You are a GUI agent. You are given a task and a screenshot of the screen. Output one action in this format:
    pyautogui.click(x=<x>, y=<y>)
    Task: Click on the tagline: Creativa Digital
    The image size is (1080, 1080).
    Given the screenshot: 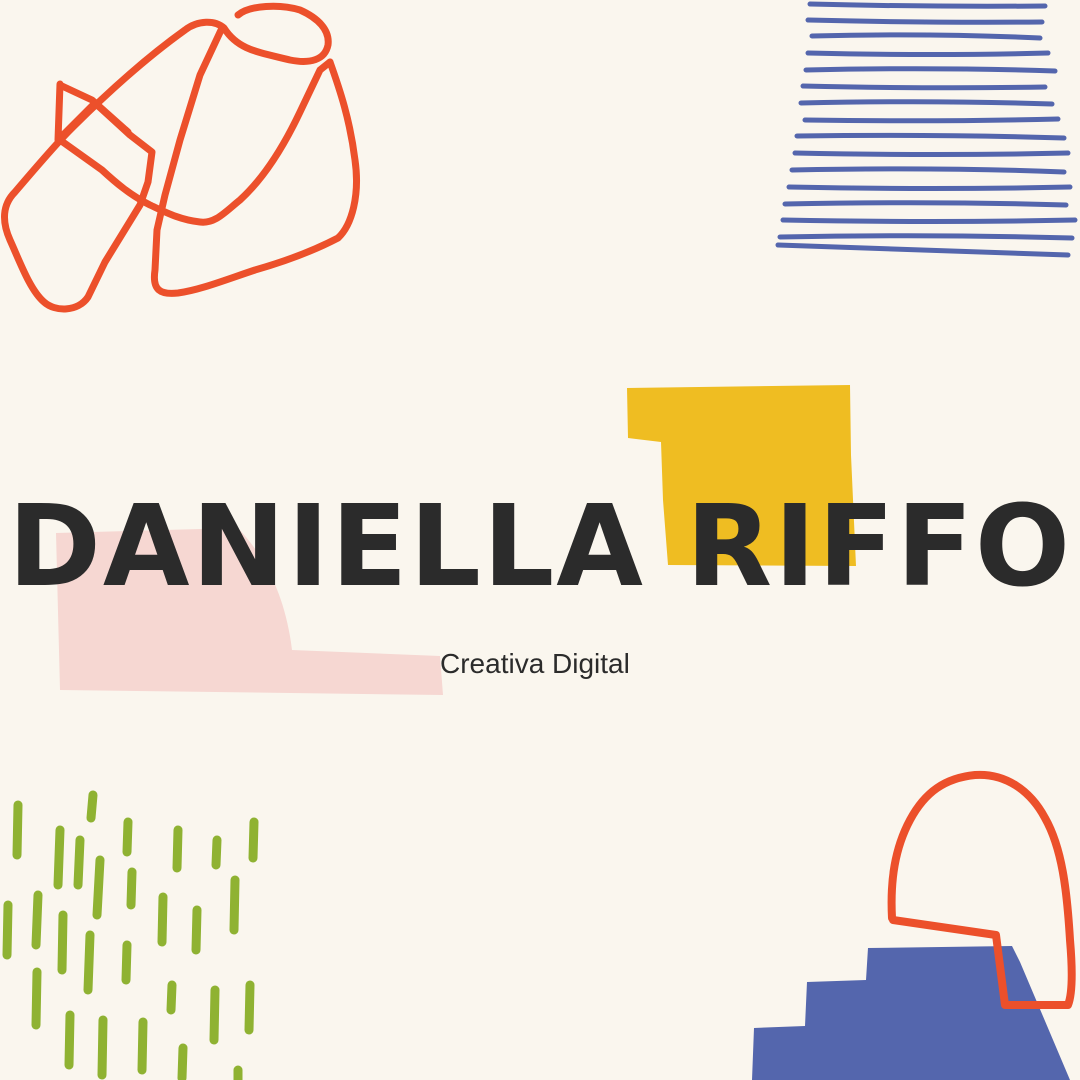 What is the action you would take?
    pyautogui.click(x=535, y=663)
    